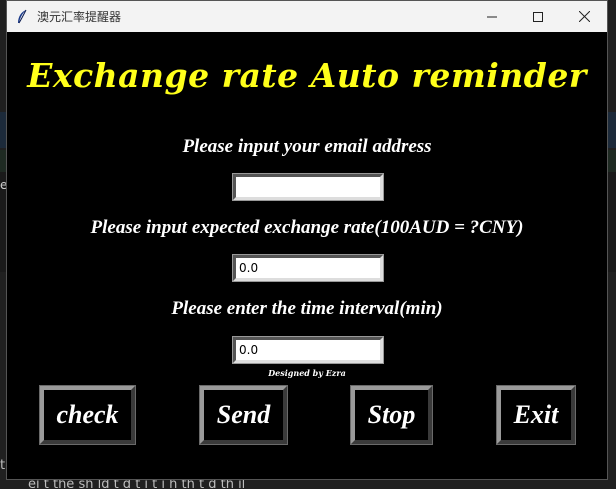 Image resolution: width=616 pixels, height=489 pixels. What do you see at coordinates (22, 17) in the screenshot?
I see `feather-icon` at bounding box center [22, 17].